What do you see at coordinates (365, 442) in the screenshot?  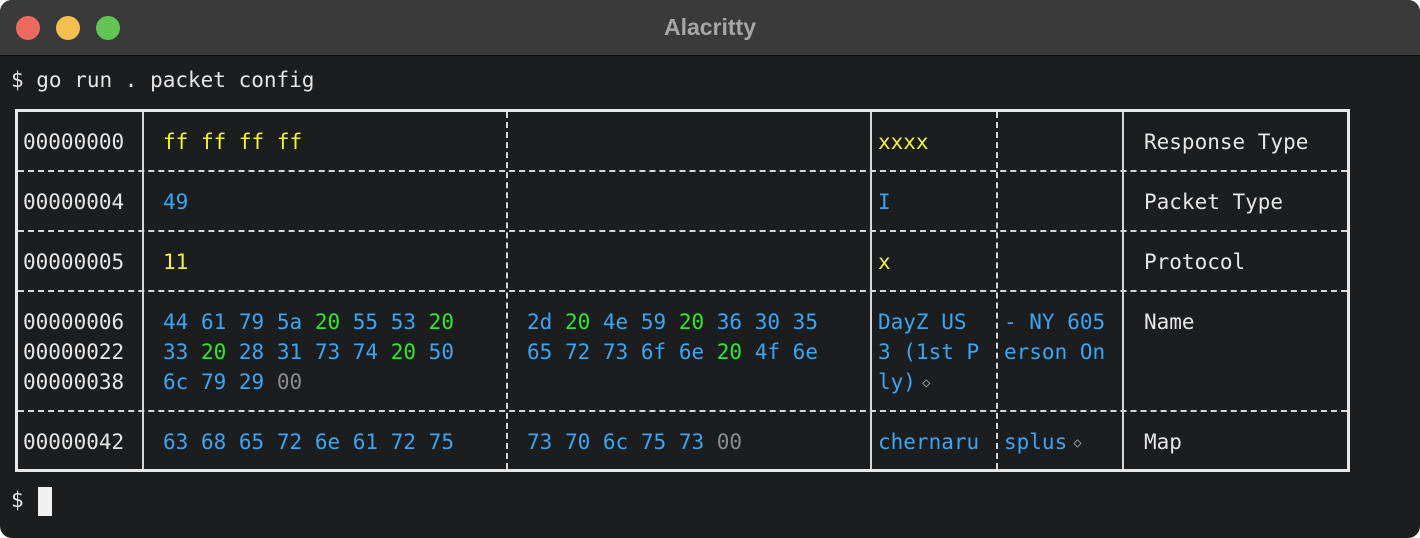 I see `hex-byte: 61` at bounding box center [365, 442].